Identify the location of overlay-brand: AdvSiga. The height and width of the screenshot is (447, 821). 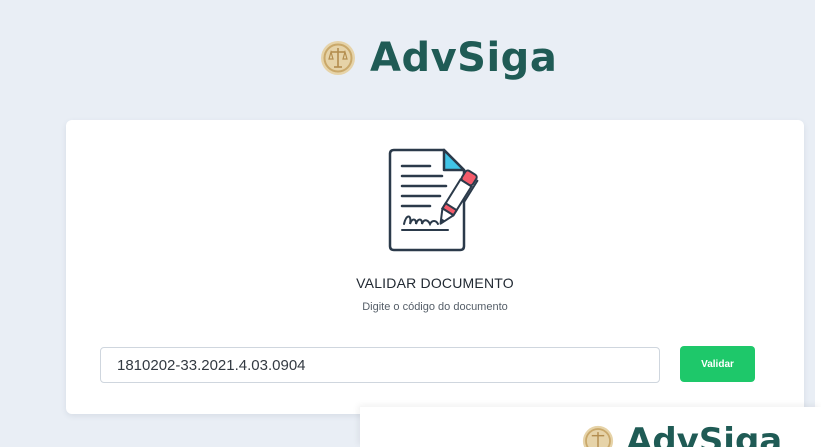
(682, 434).